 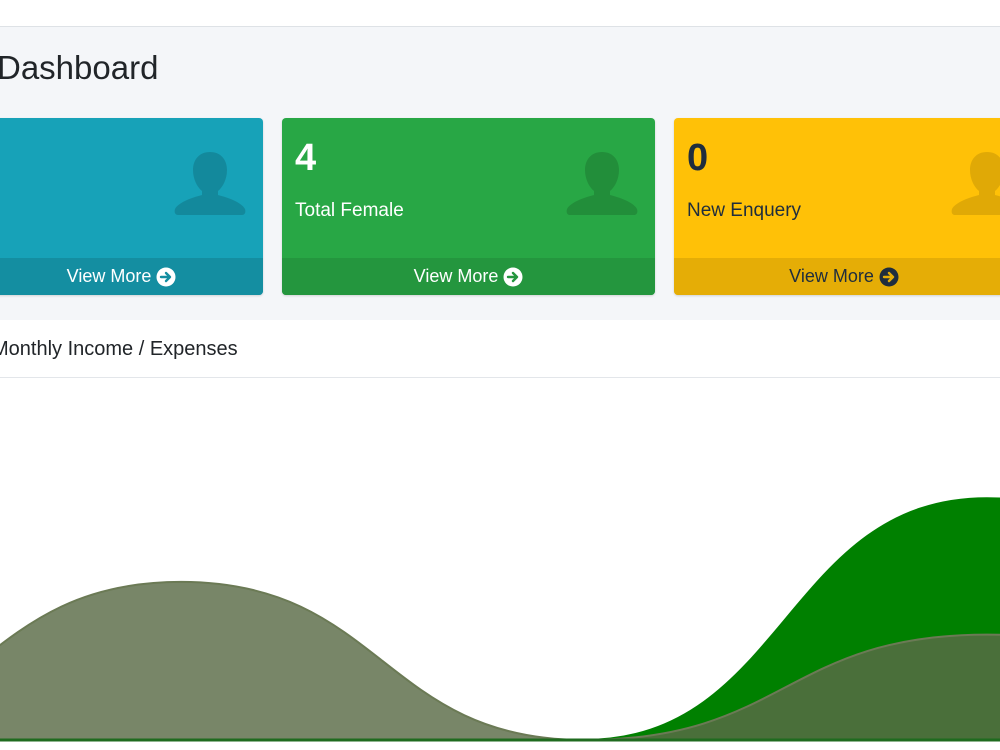 What do you see at coordinates (837, 206) in the screenshot?
I see `info-box-yellow: 0 New Enquery View More` at bounding box center [837, 206].